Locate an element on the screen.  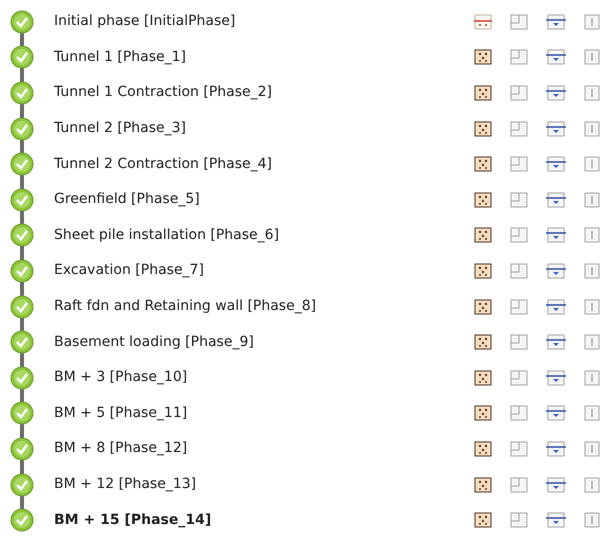
phase-label: Greenfield [Phase_5] is located at coordinates (254, 199).